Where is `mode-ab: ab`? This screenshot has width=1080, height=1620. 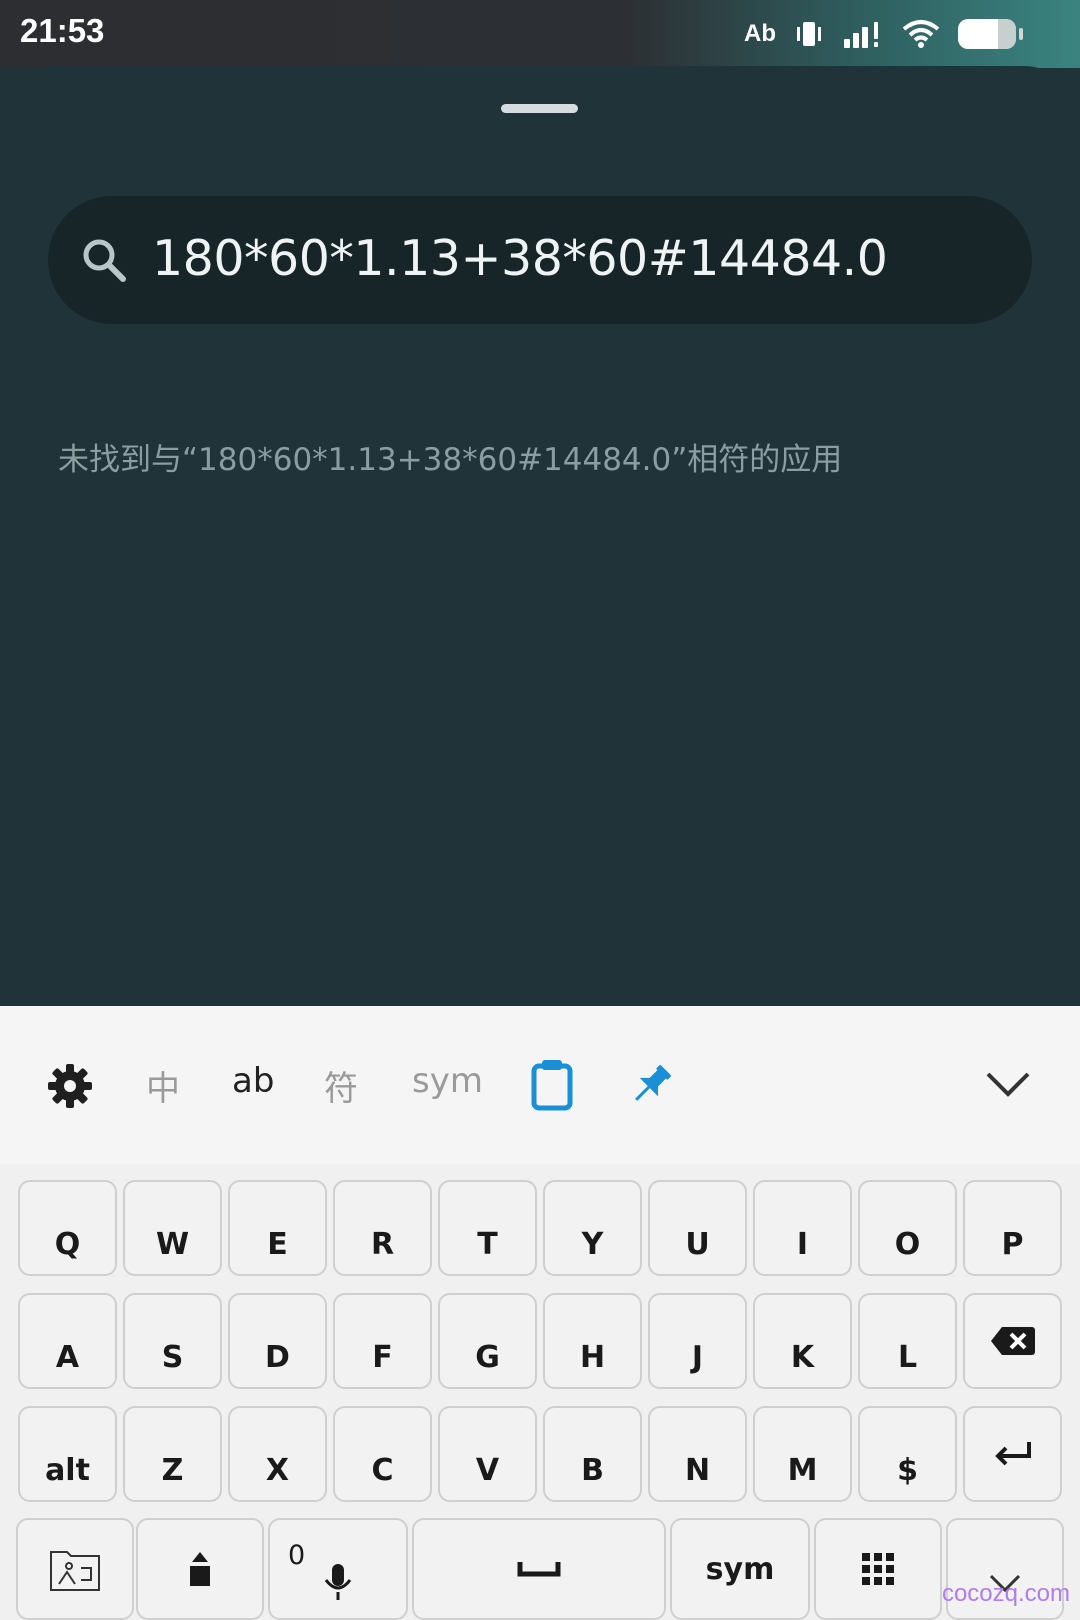
mode-ab: ab is located at coordinates (253, 1081).